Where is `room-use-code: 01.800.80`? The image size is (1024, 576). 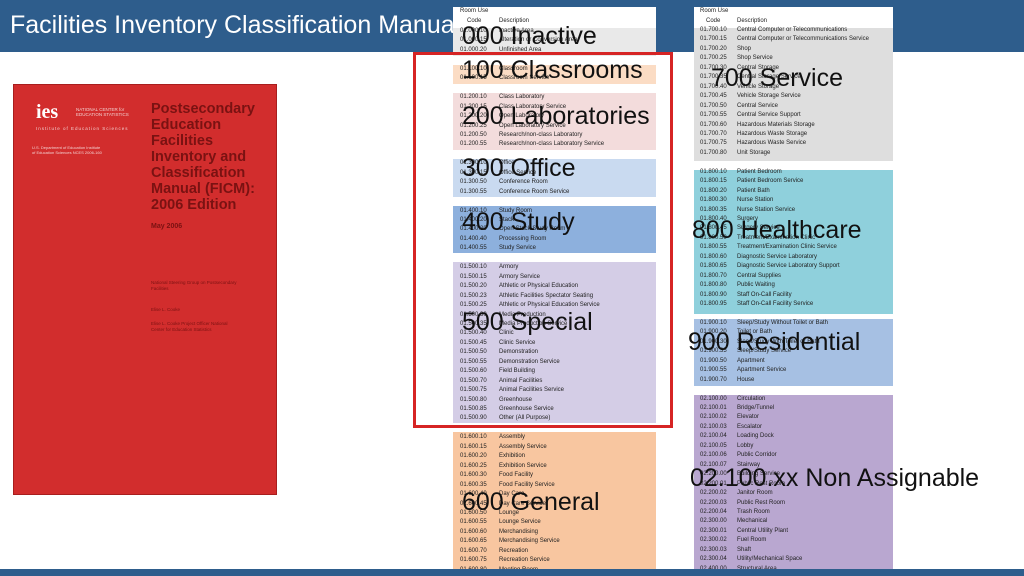 room-use-code: 01.800.80 is located at coordinates (713, 285).